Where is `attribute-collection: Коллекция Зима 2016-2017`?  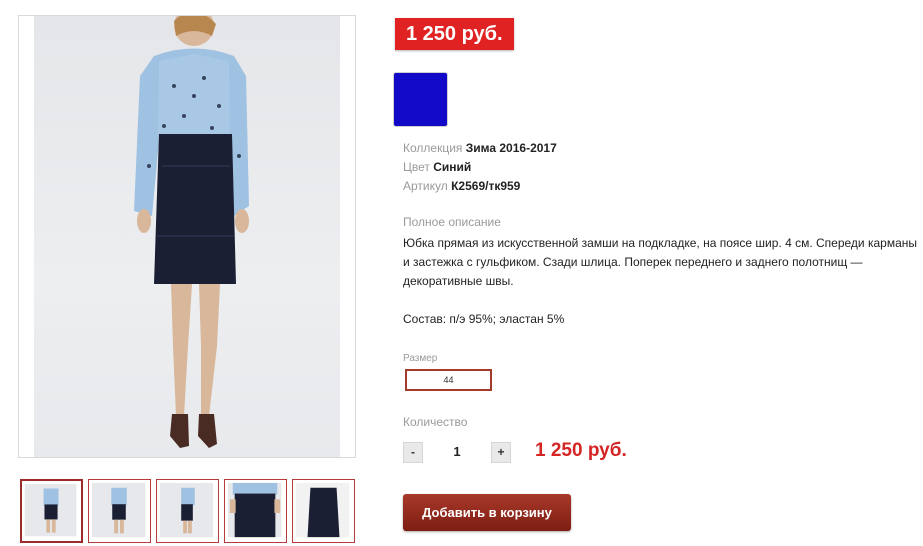 attribute-collection: Коллекция Зима 2016-2017 is located at coordinates (480, 148).